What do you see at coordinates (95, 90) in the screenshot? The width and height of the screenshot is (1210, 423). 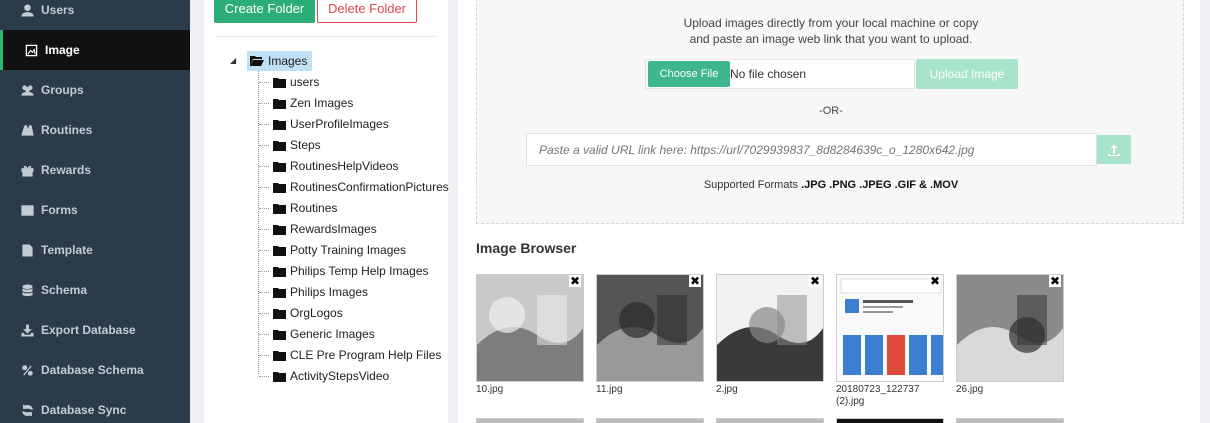 I see `sidebar-item-groups: Groups` at bounding box center [95, 90].